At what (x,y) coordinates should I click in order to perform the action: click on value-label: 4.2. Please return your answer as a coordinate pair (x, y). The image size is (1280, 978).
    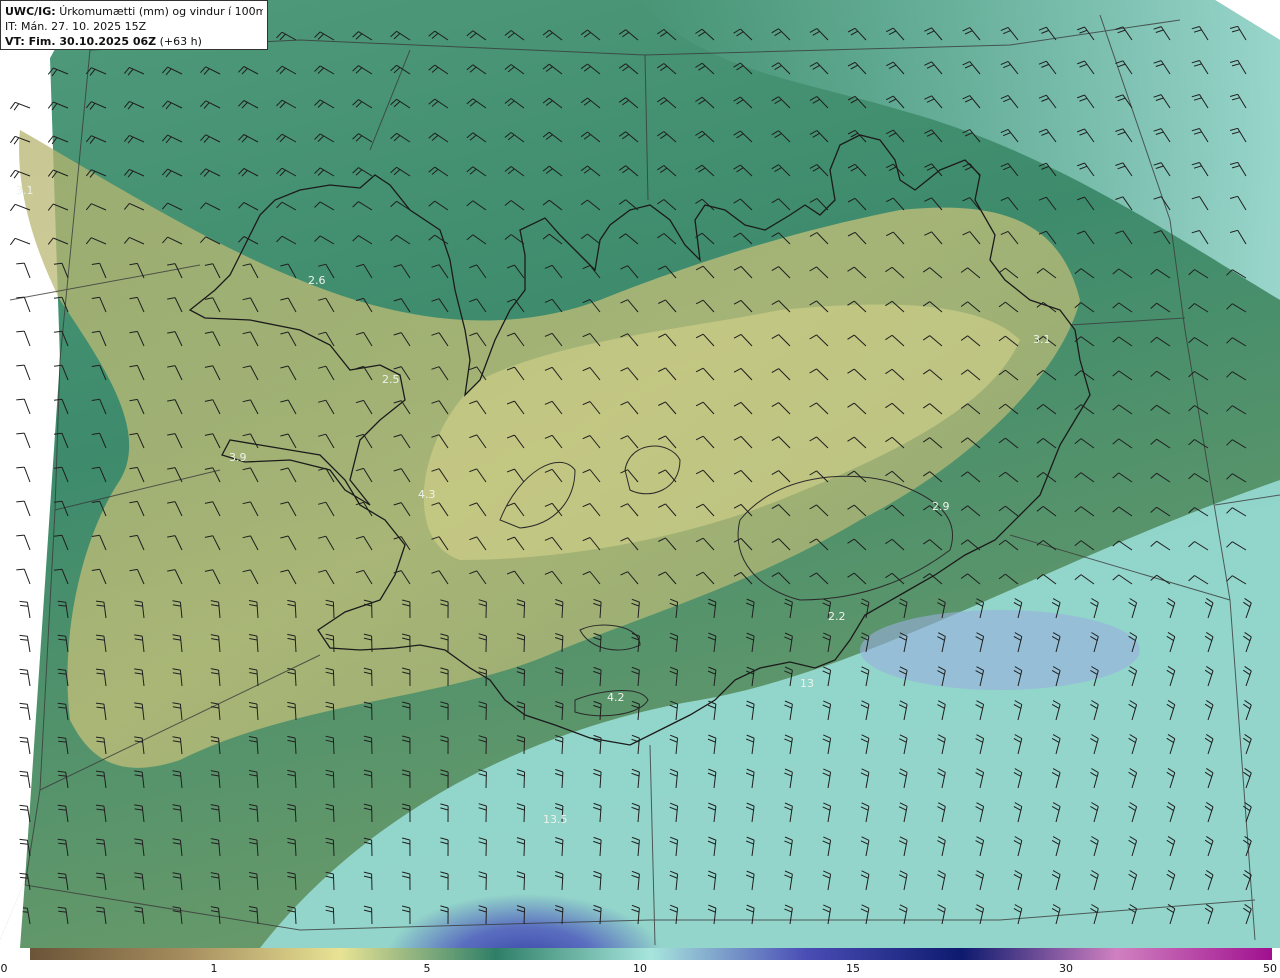
    Looking at the image, I should click on (616, 697).